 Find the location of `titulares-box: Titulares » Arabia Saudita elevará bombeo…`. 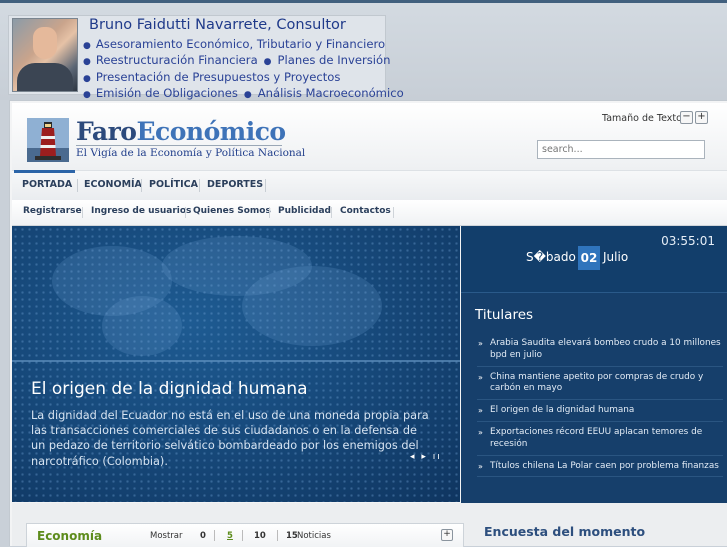

titulares-box: Titulares » Arabia Saudita elevará bombeo… is located at coordinates (594, 397).